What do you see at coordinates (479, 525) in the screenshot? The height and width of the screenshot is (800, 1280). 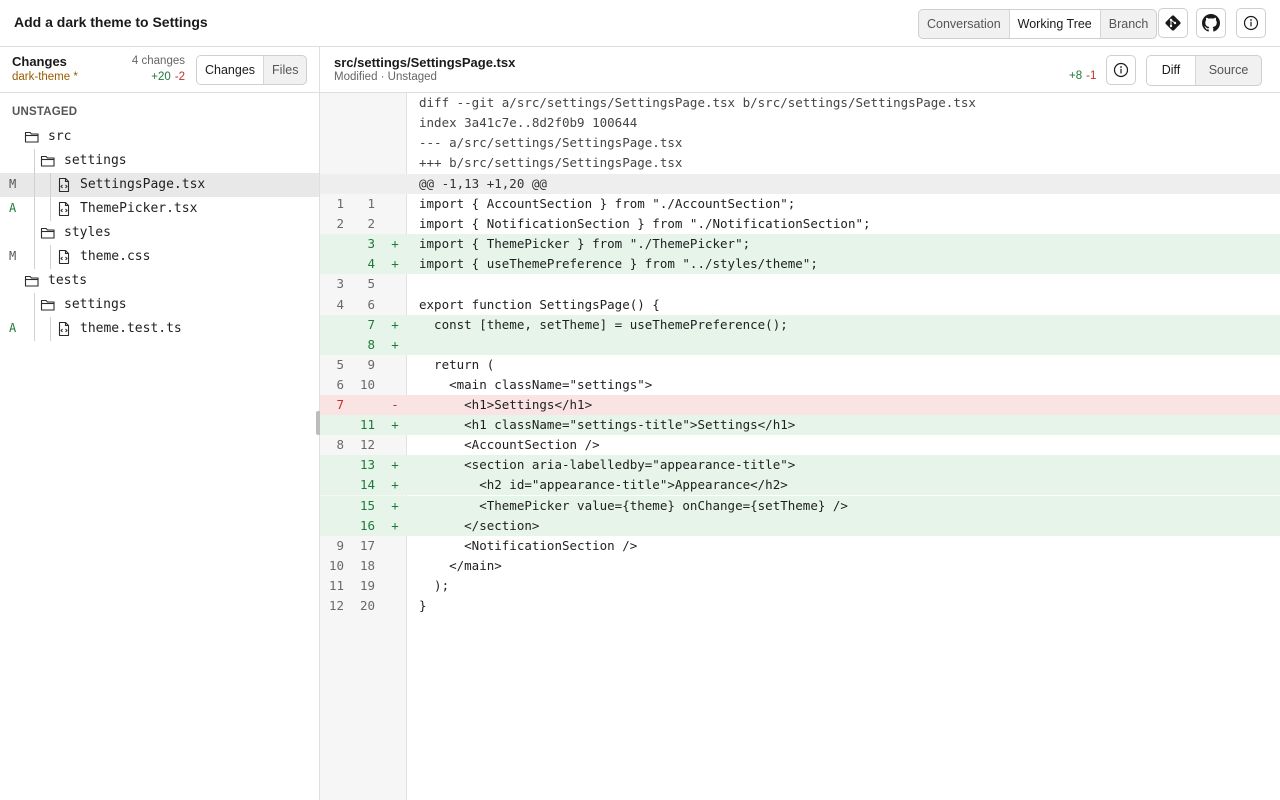 I see `code-text: </section>` at bounding box center [479, 525].